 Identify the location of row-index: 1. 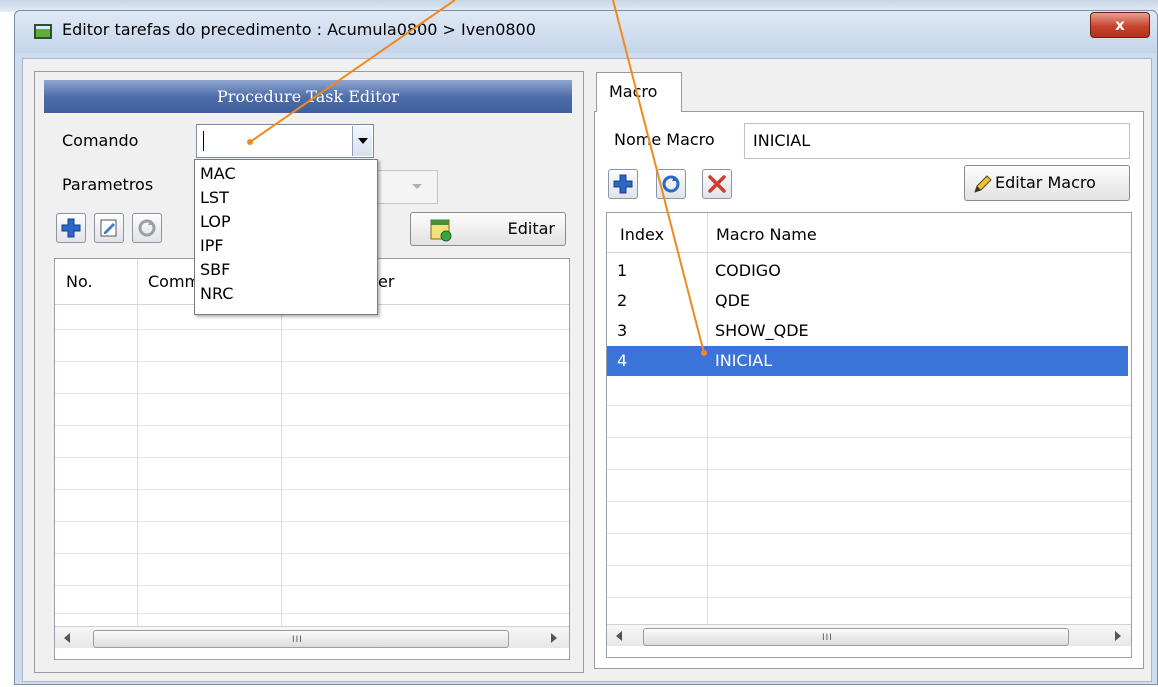
(622, 270).